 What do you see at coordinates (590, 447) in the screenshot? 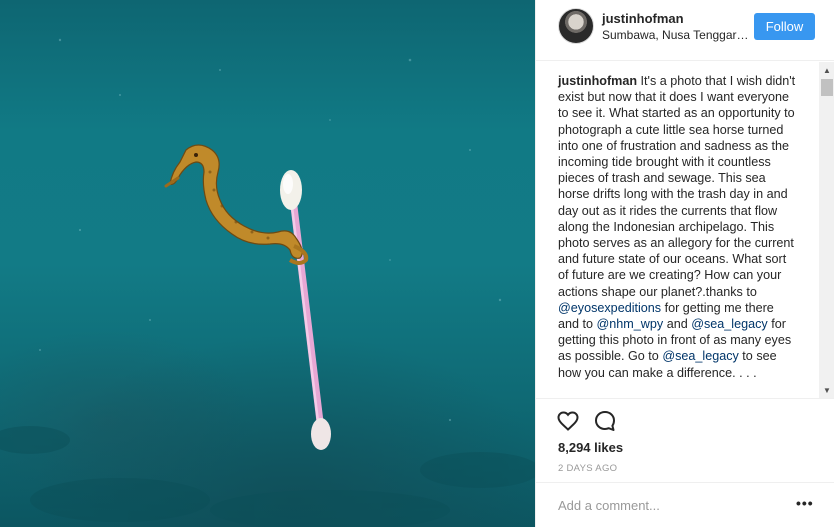
I see `like-count: 8,294 likes` at bounding box center [590, 447].